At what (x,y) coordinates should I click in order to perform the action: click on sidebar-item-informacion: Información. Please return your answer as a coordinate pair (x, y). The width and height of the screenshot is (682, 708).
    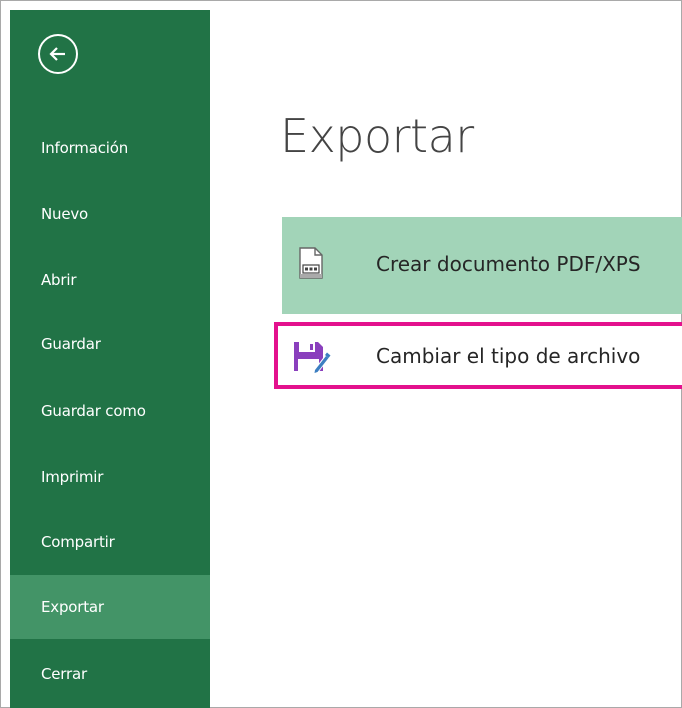
    Looking at the image, I should click on (110, 148).